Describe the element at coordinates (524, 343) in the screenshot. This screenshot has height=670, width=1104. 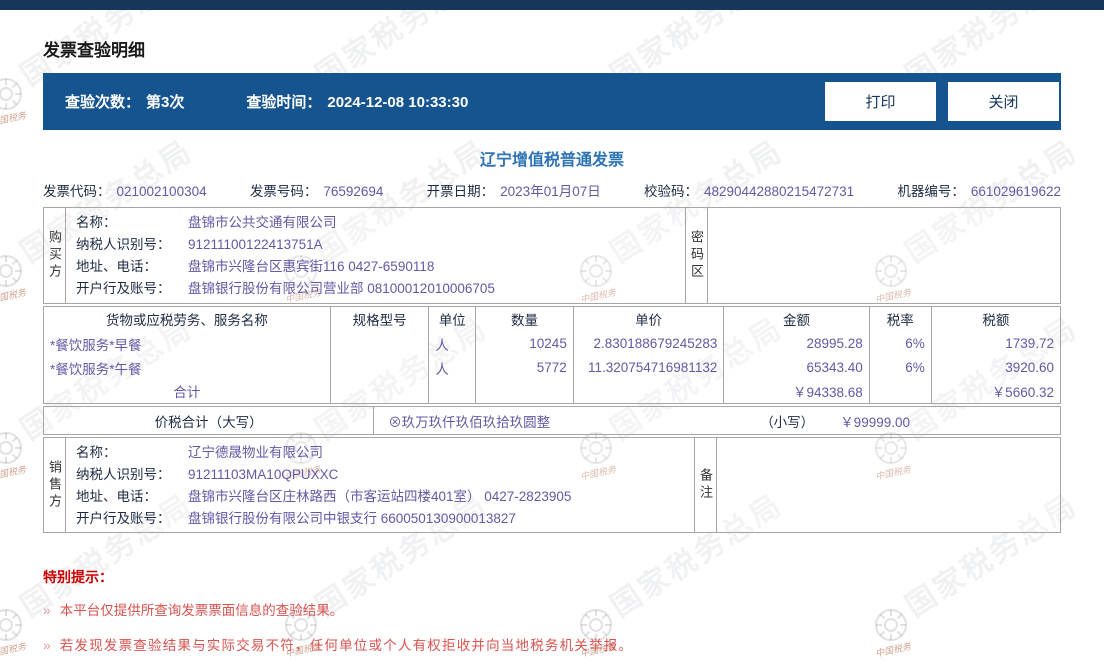
I see `item-qty: 10245` at that location.